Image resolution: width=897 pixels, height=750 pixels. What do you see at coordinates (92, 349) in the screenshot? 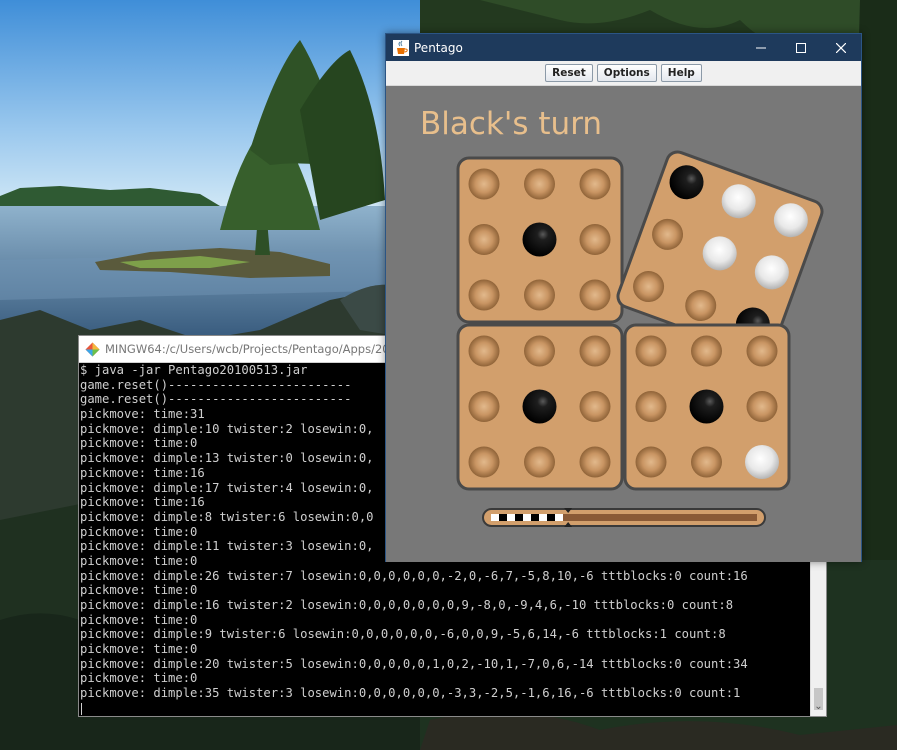
I see `git-diamond-icon` at bounding box center [92, 349].